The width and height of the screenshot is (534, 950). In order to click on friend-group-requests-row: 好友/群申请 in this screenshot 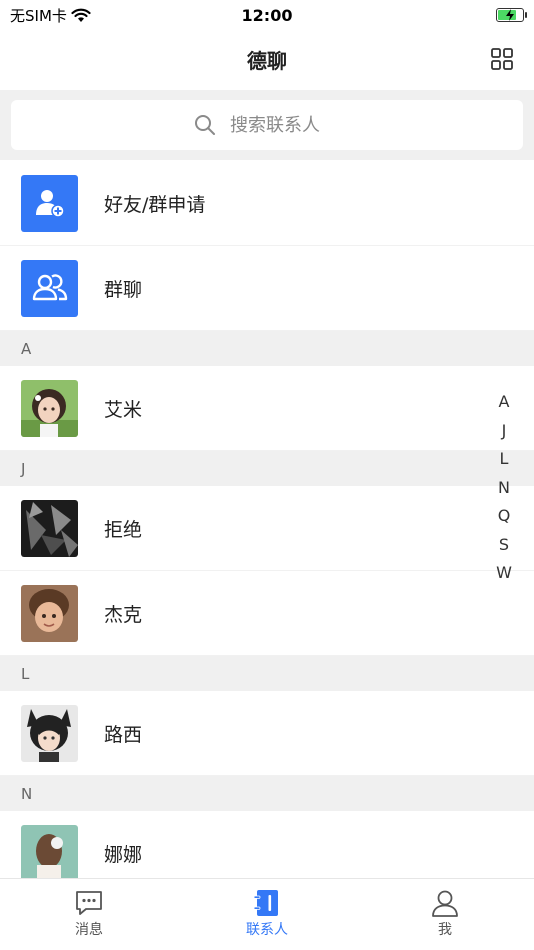, I will do `click(267, 203)`.